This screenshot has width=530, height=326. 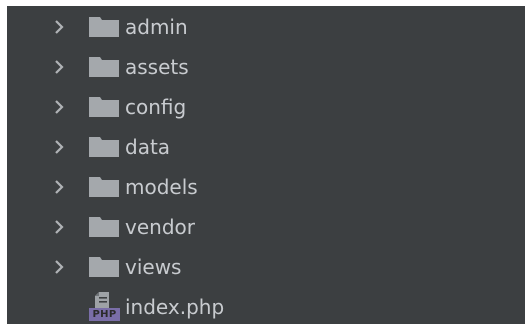 I want to click on tree-item-label: assets, so click(x=157, y=67).